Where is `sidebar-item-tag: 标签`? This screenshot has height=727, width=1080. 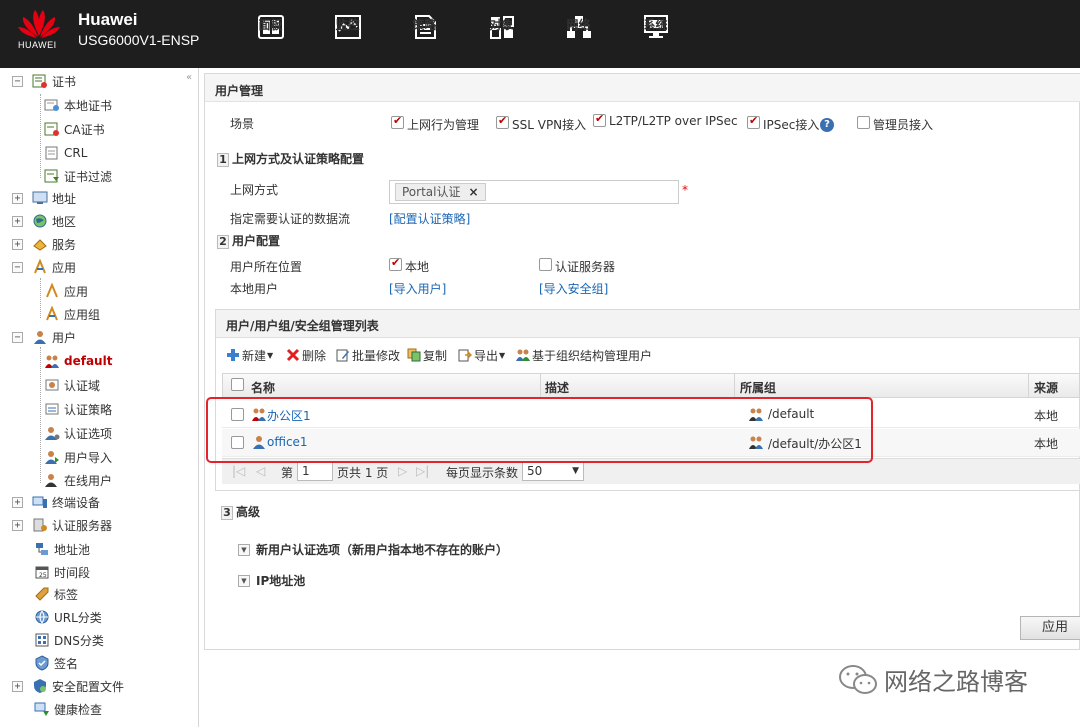 sidebar-item-tag: 标签 is located at coordinates (56, 594).